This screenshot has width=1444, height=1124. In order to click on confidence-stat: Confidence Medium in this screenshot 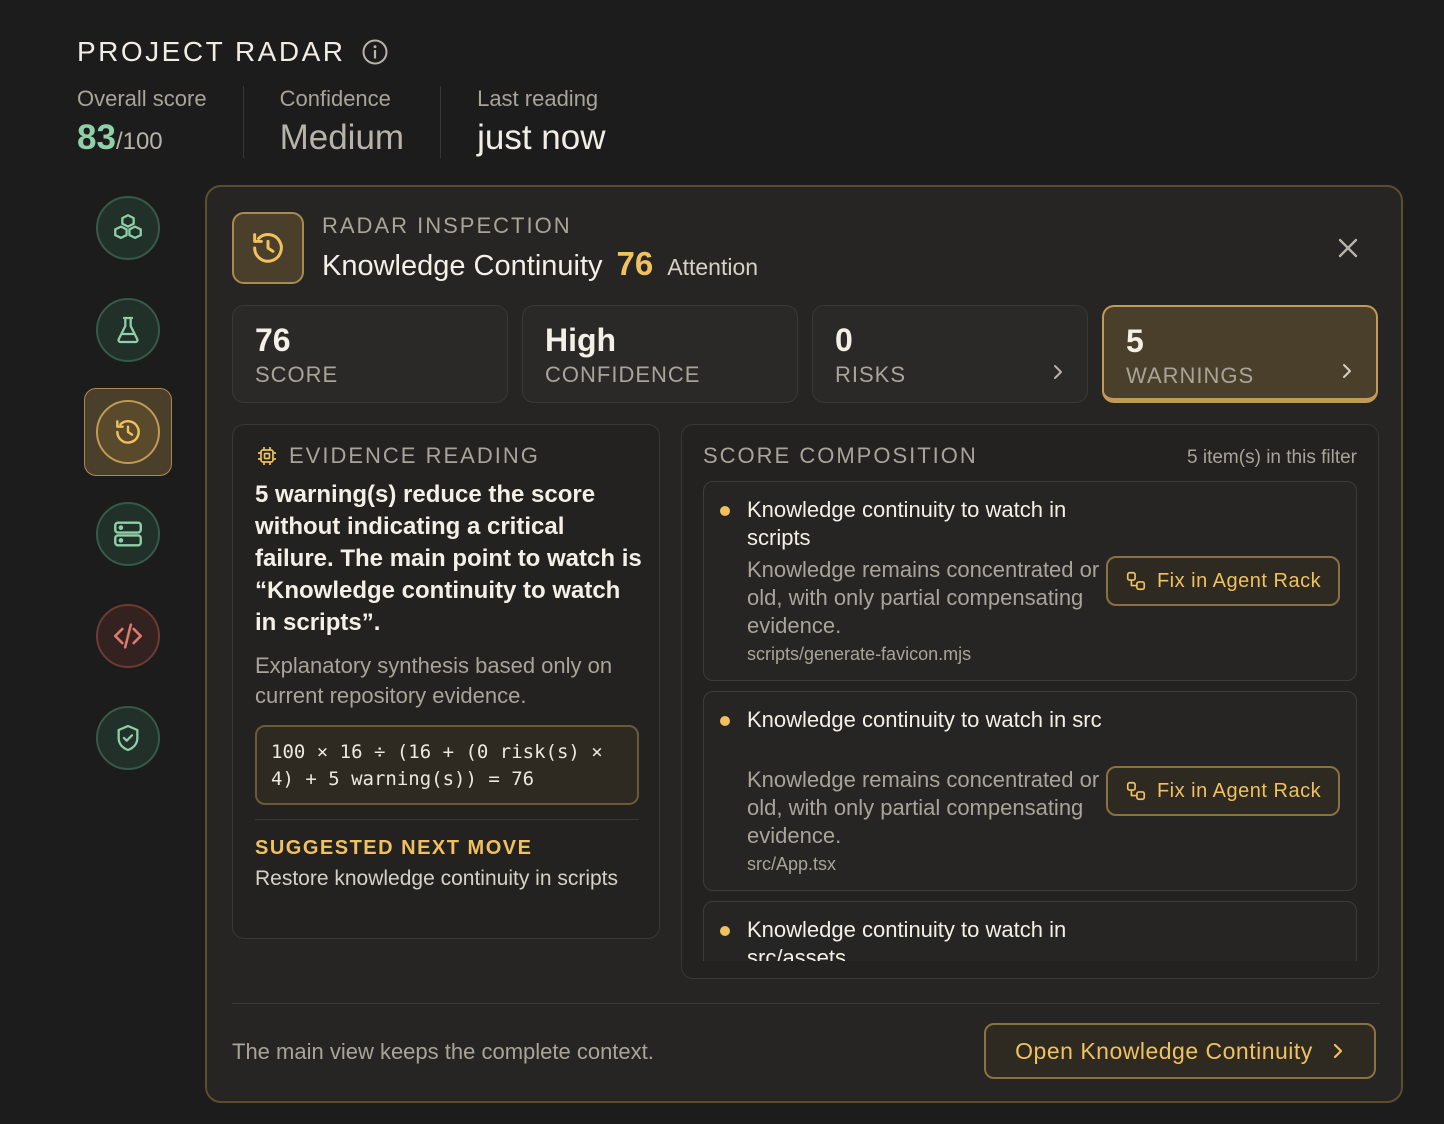, I will do `click(360, 122)`.